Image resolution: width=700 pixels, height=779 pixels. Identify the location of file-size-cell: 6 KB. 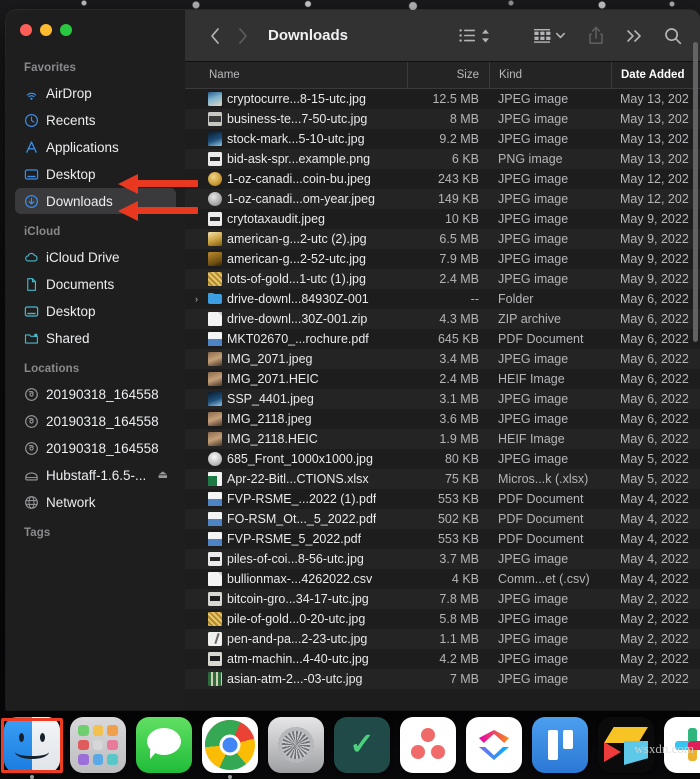
(448, 159).